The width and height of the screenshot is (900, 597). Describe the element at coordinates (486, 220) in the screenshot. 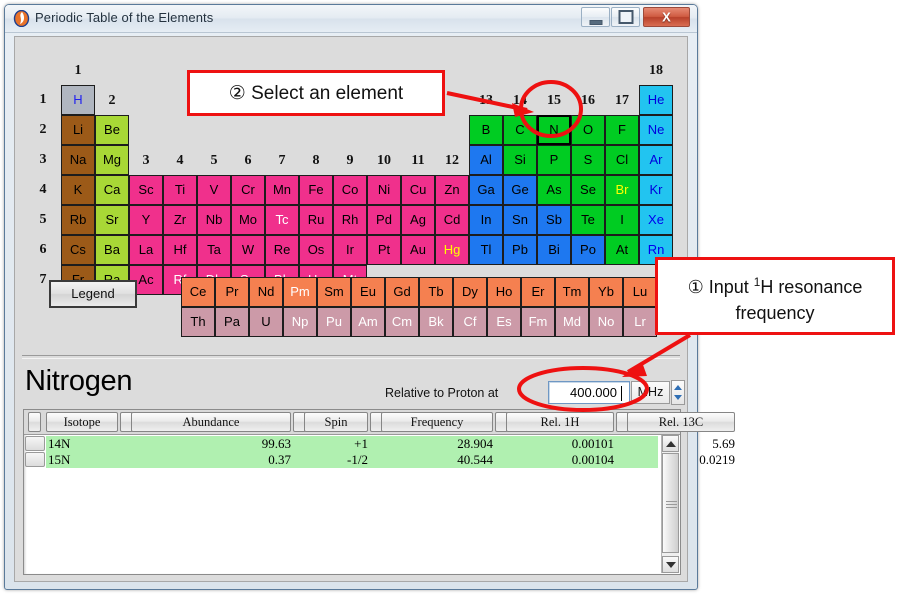

I see `element-cell-In: In` at that location.